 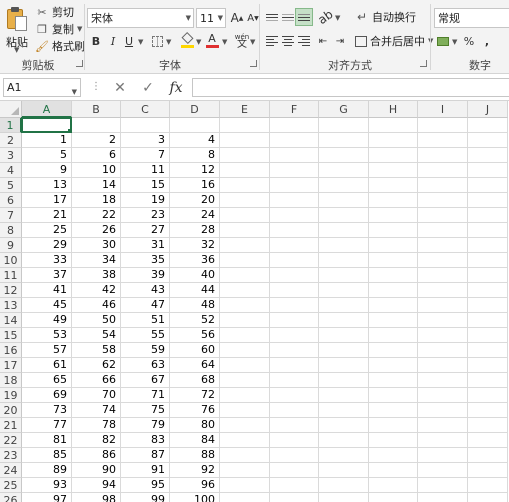 What do you see at coordinates (145, 410) in the screenshot?
I see `cell: 75` at bounding box center [145, 410].